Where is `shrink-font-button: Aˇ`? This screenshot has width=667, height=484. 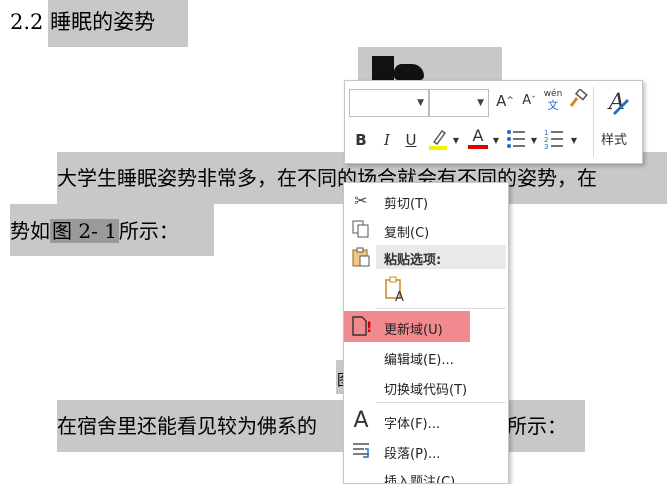
shrink-font-button: Aˇ is located at coordinates (529, 101).